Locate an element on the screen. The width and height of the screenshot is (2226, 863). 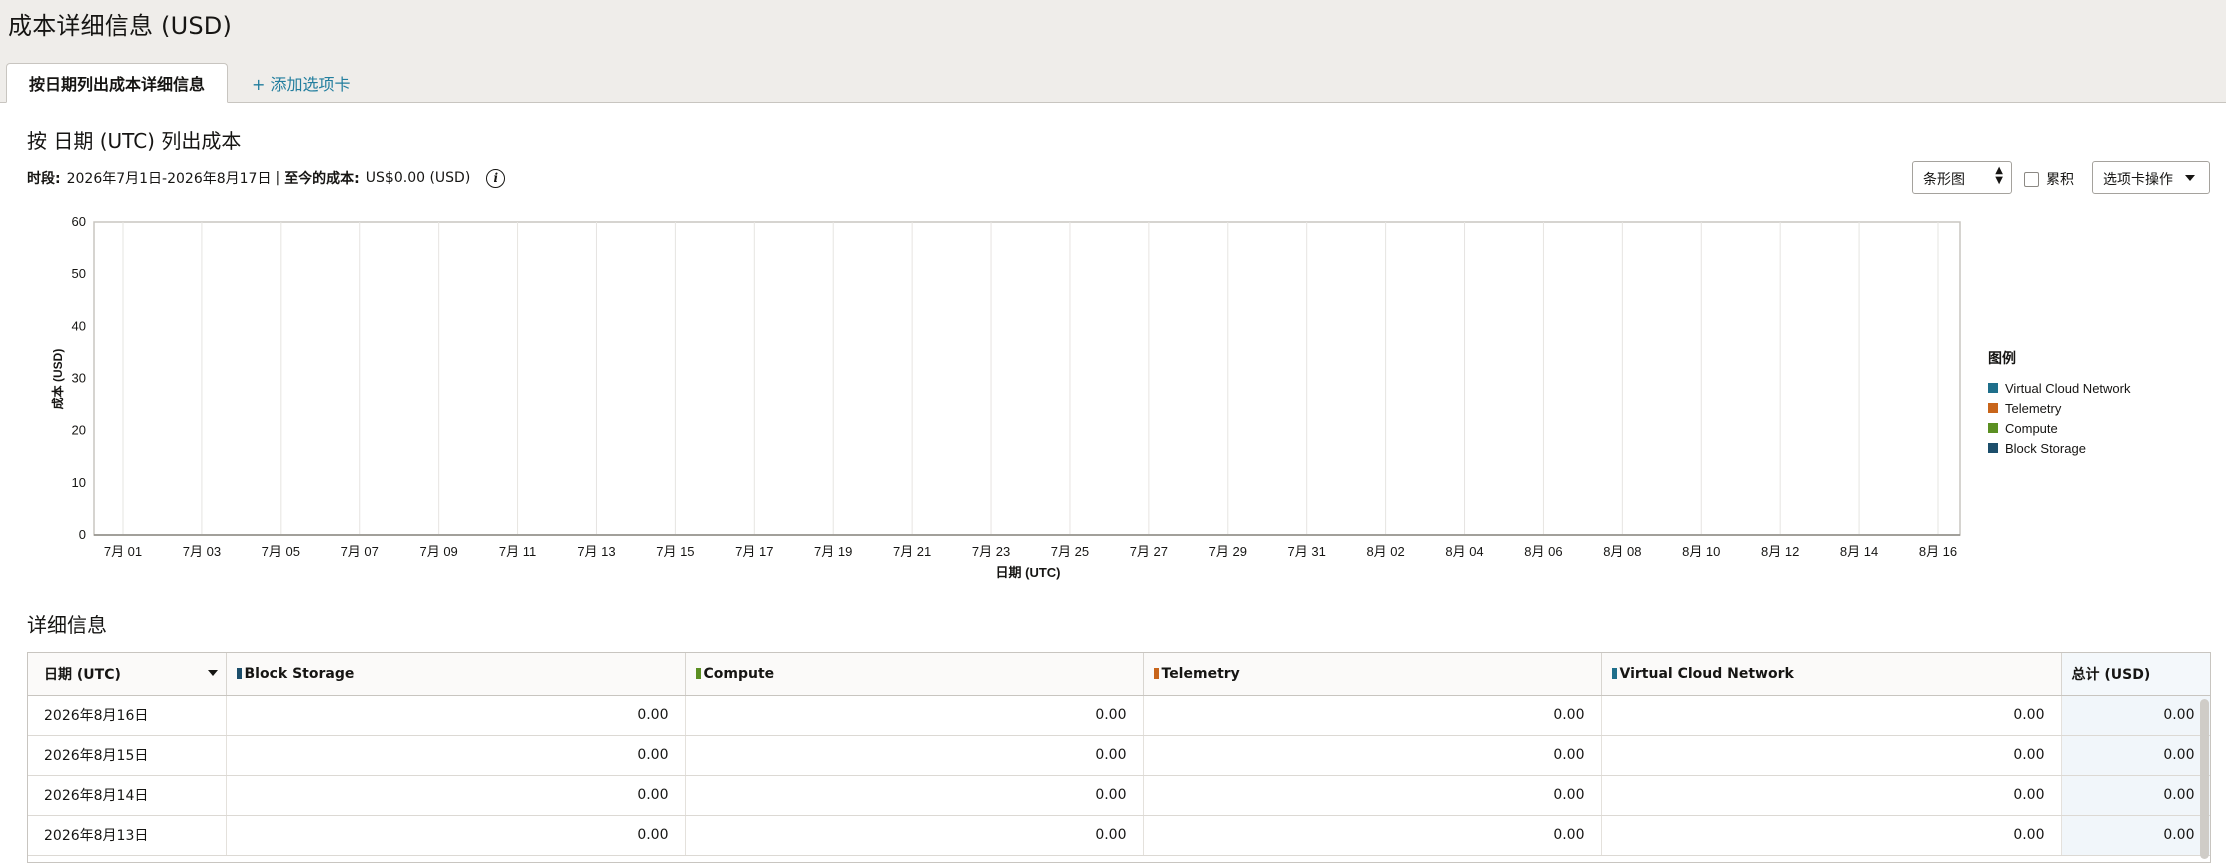
y-tick-label: 20 is located at coordinates (79, 430).